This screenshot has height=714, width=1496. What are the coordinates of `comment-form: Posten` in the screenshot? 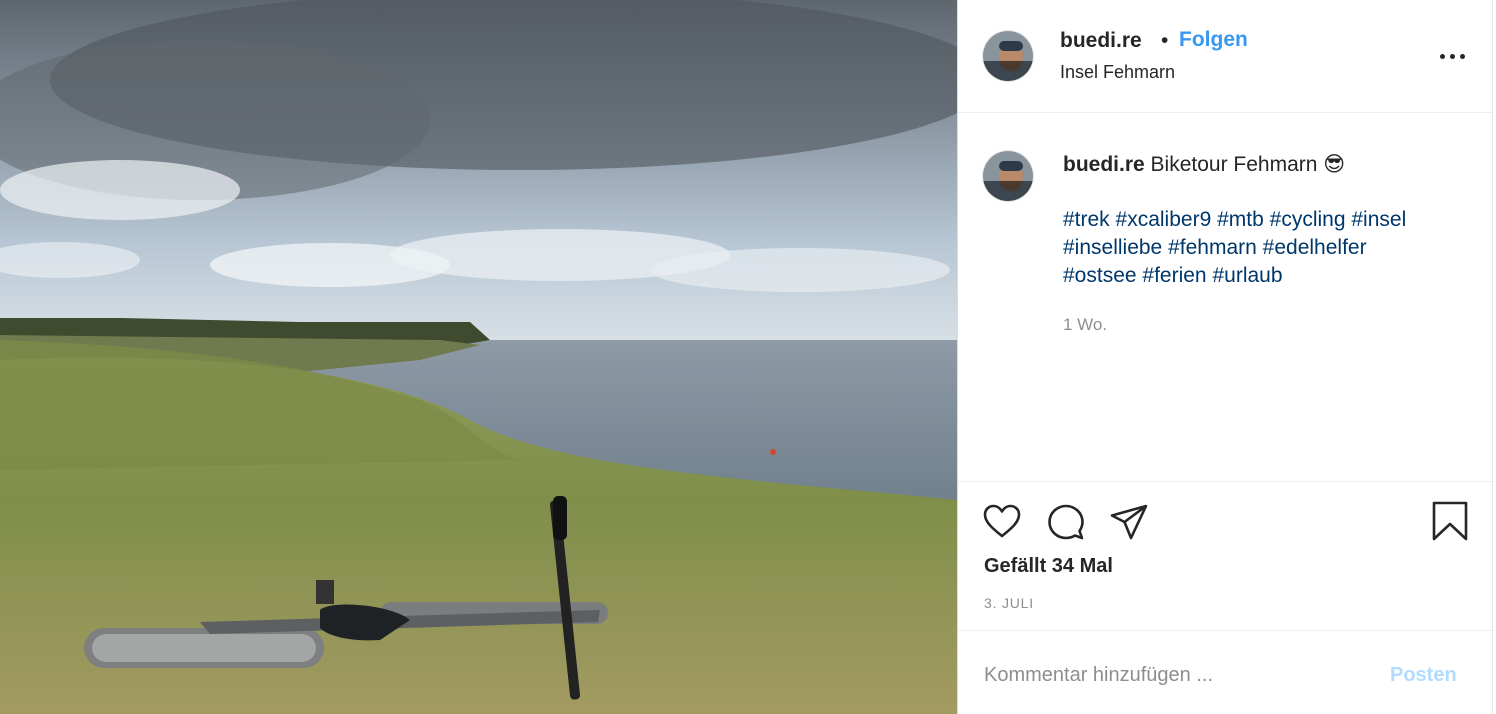 It's located at (1225, 673).